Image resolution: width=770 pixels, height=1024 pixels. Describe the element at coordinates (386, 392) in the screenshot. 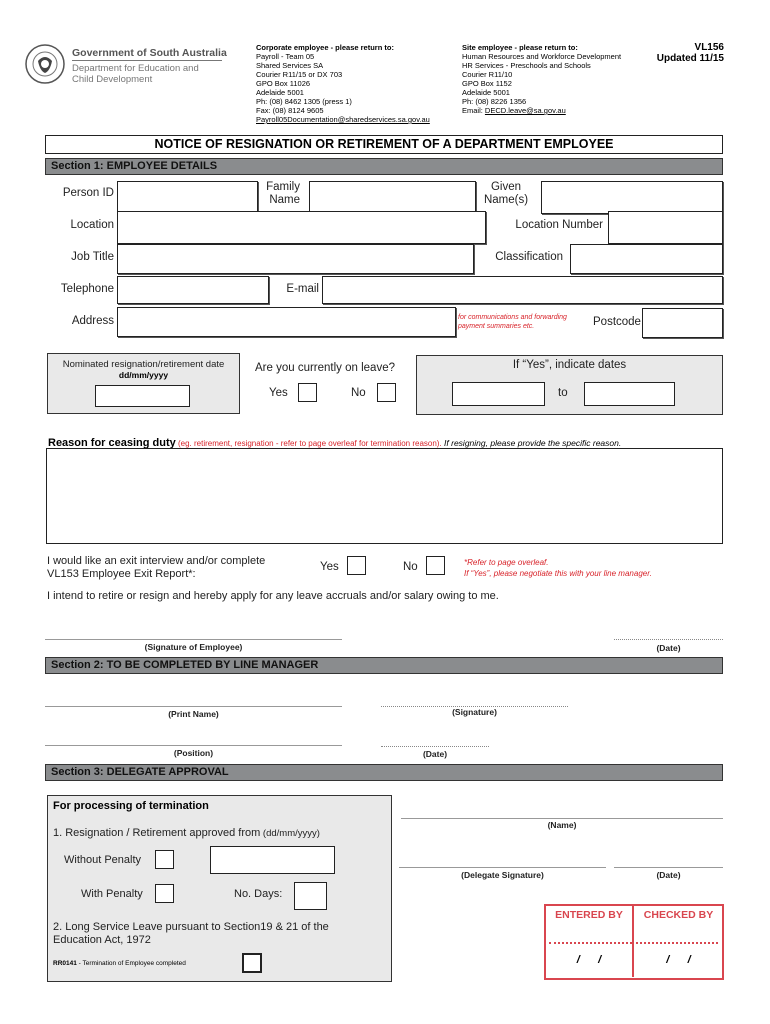

I see `on-leave-no-checkbox` at that location.